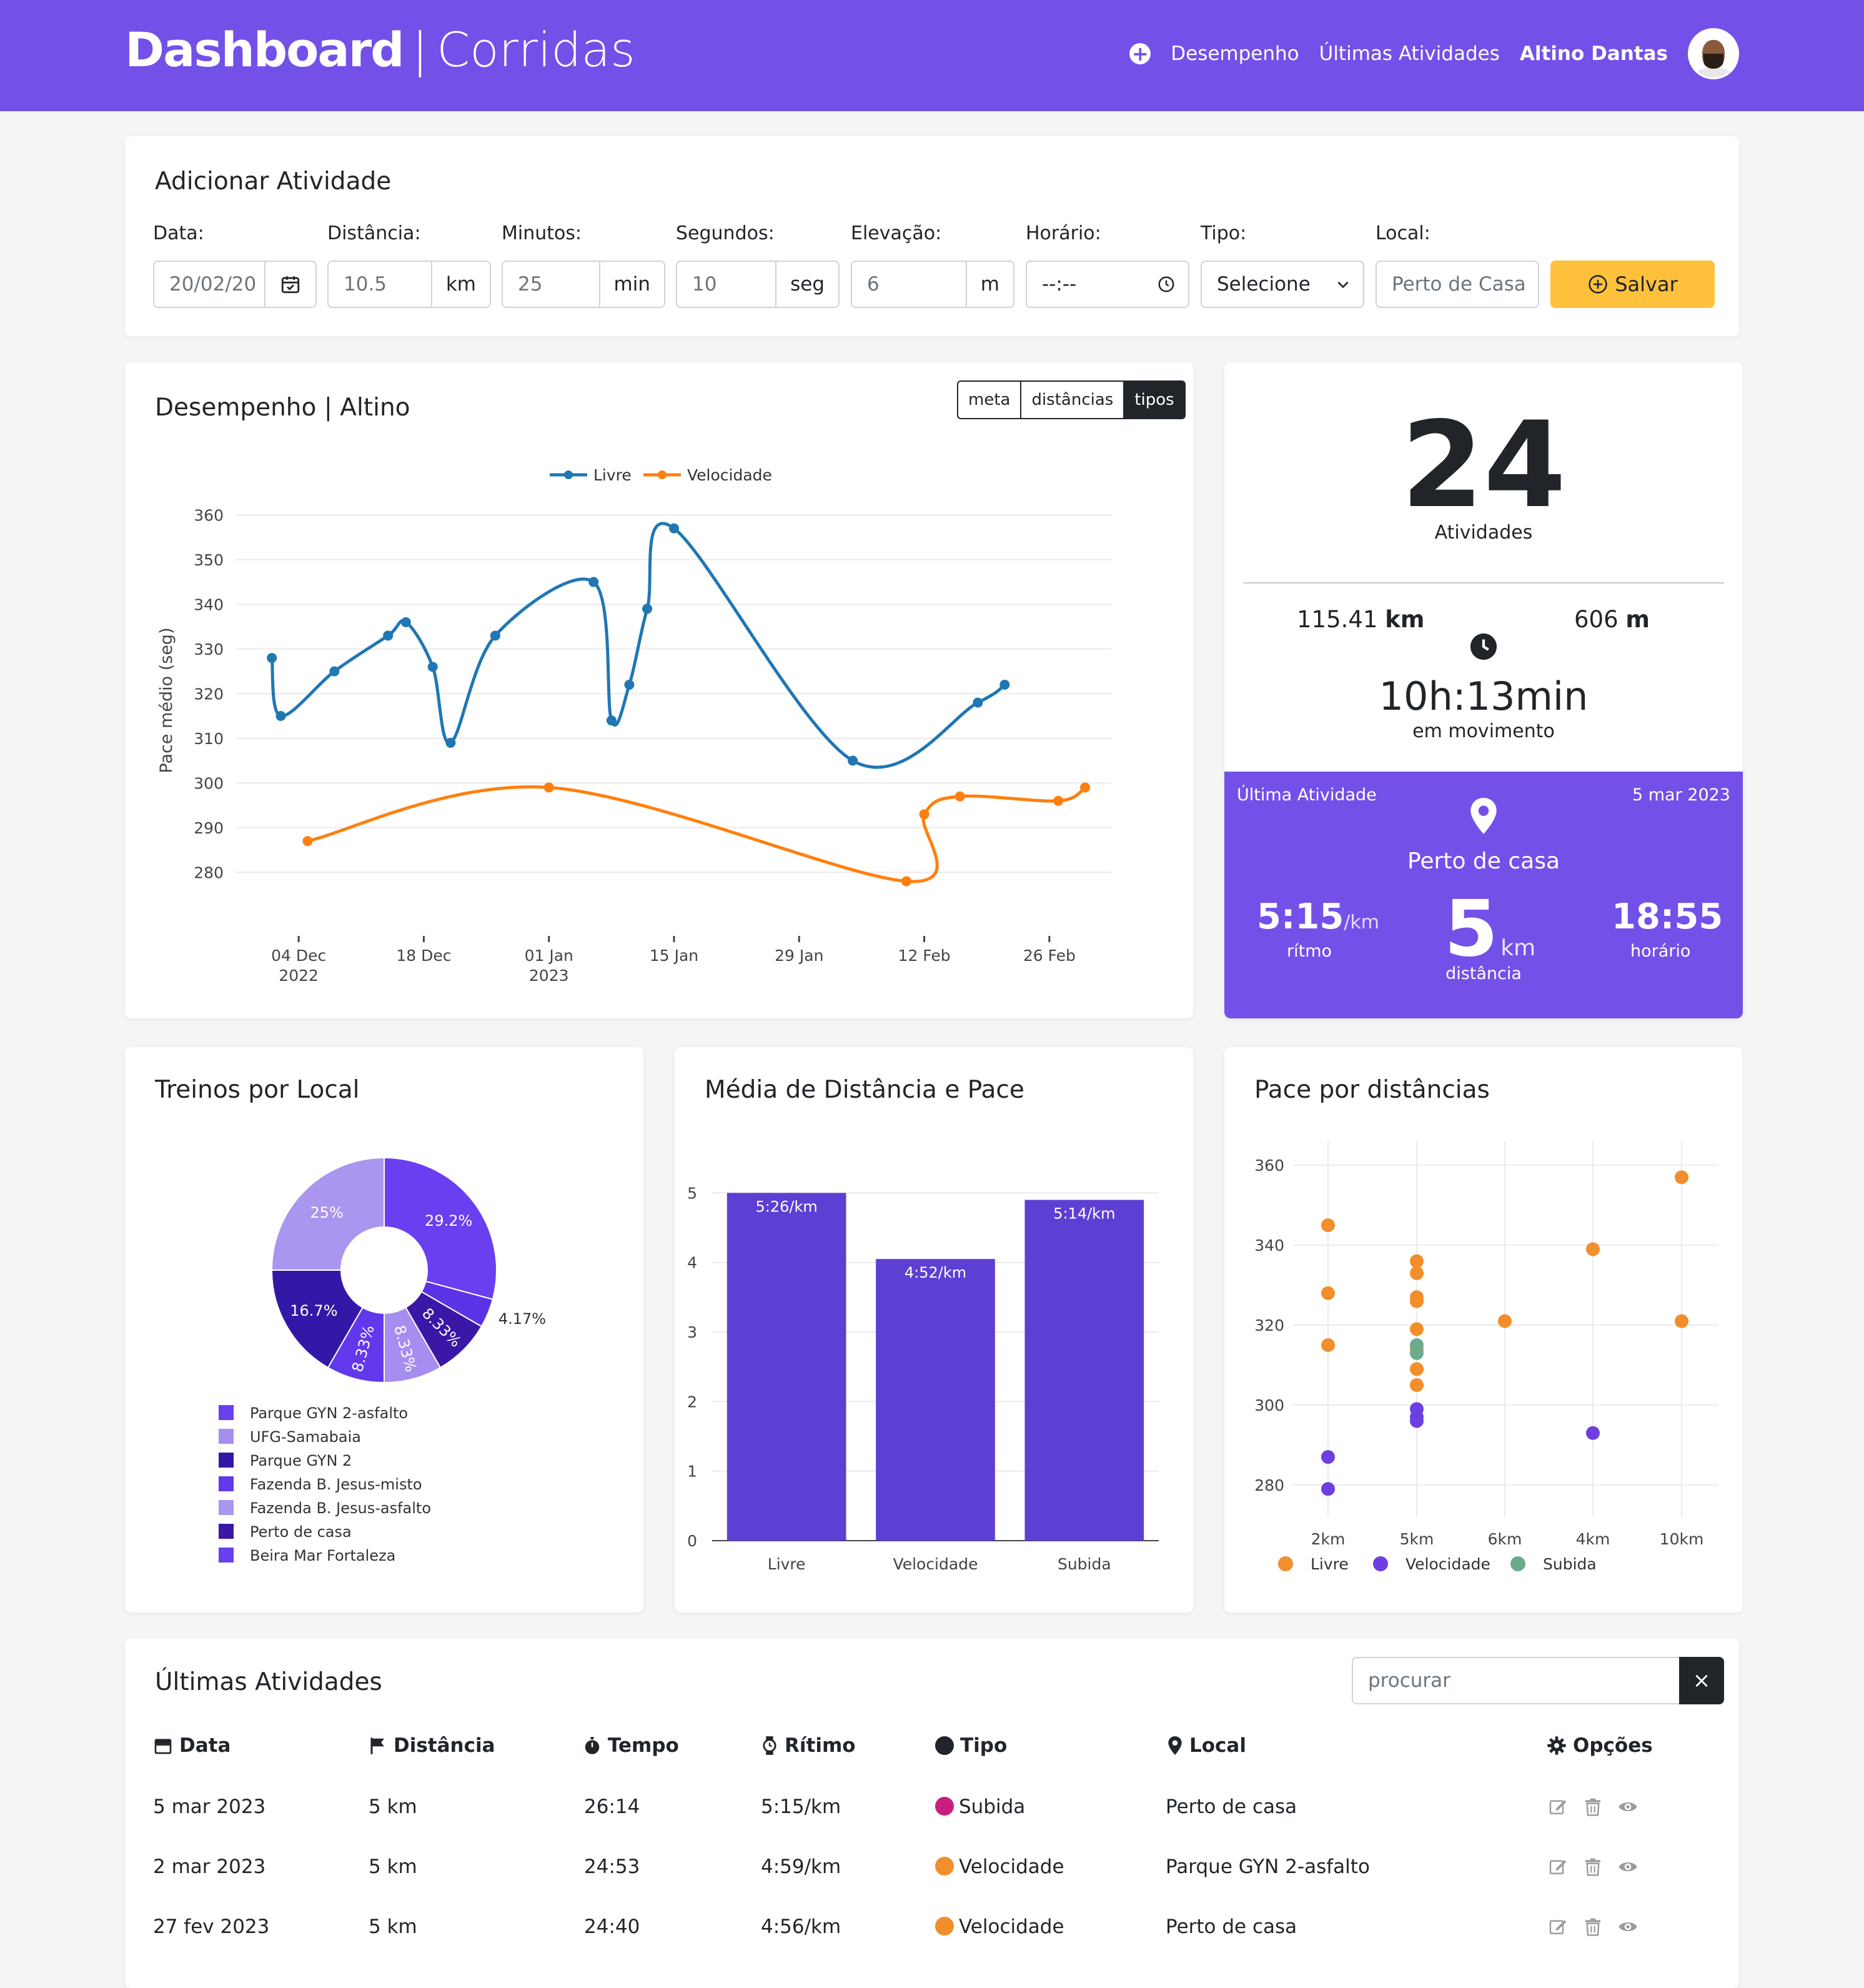  What do you see at coordinates (460, 285) in the screenshot?
I see `distance-unit: km` at bounding box center [460, 285].